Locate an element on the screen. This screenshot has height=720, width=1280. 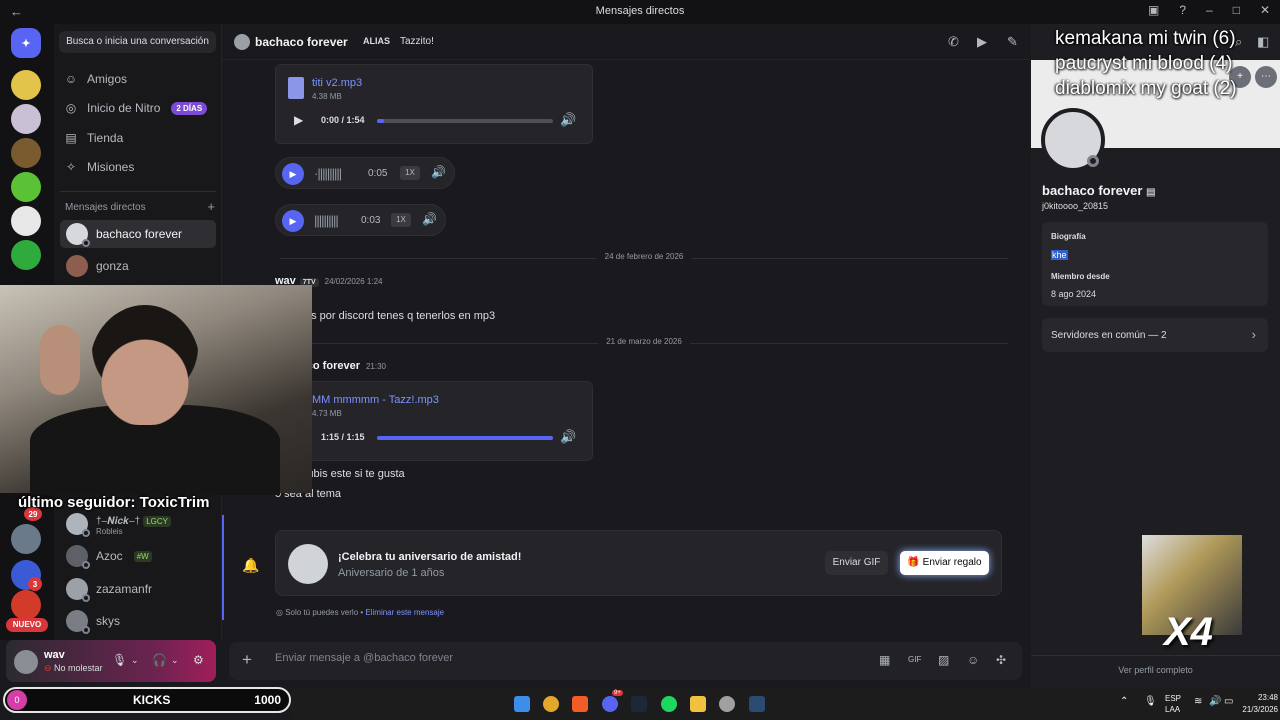
guild-tag: #W is located at coordinates (142, 556).